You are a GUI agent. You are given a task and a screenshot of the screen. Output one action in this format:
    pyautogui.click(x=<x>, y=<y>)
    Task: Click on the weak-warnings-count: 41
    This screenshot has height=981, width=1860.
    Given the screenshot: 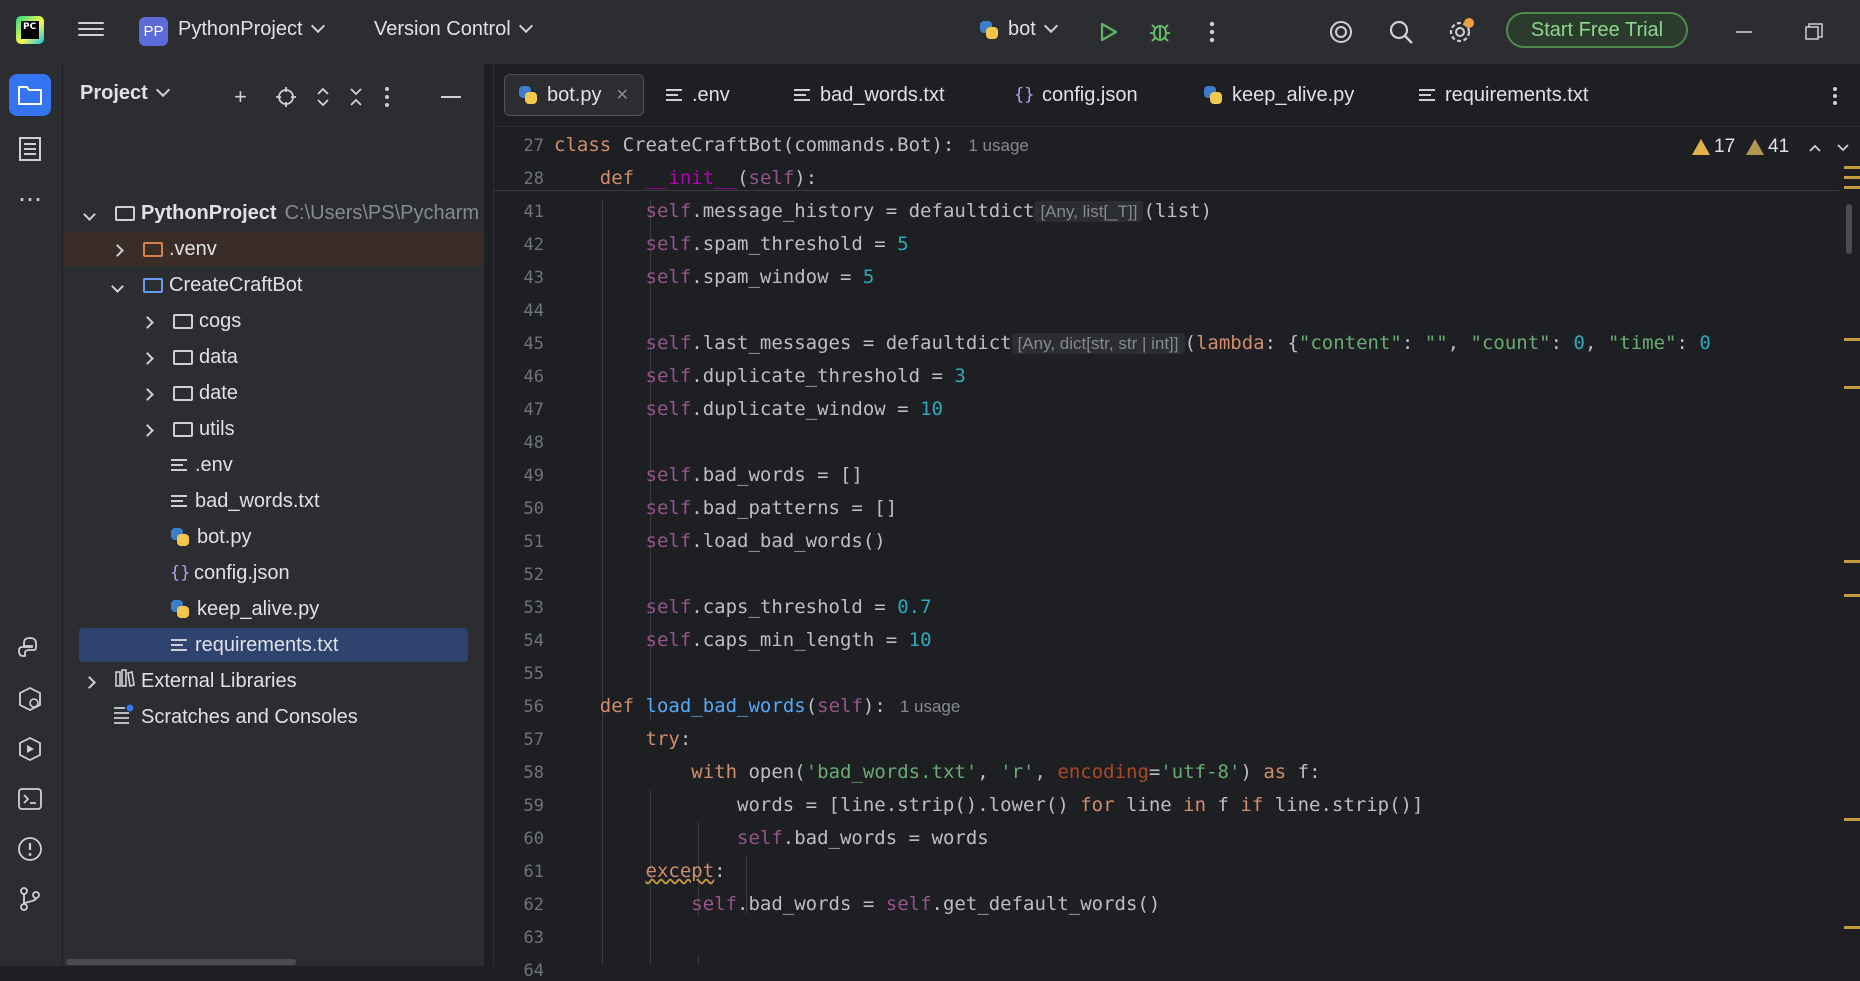 What is the action you would take?
    pyautogui.click(x=1779, y=146)
    